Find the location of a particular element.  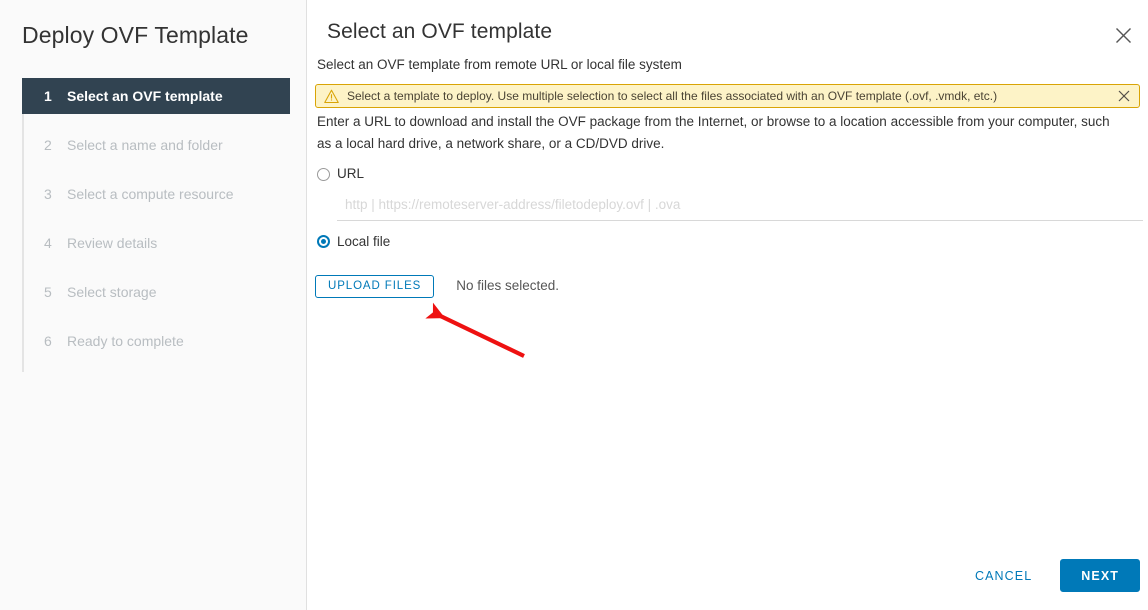

step-number: 5 is located at coordinates (48, 292).